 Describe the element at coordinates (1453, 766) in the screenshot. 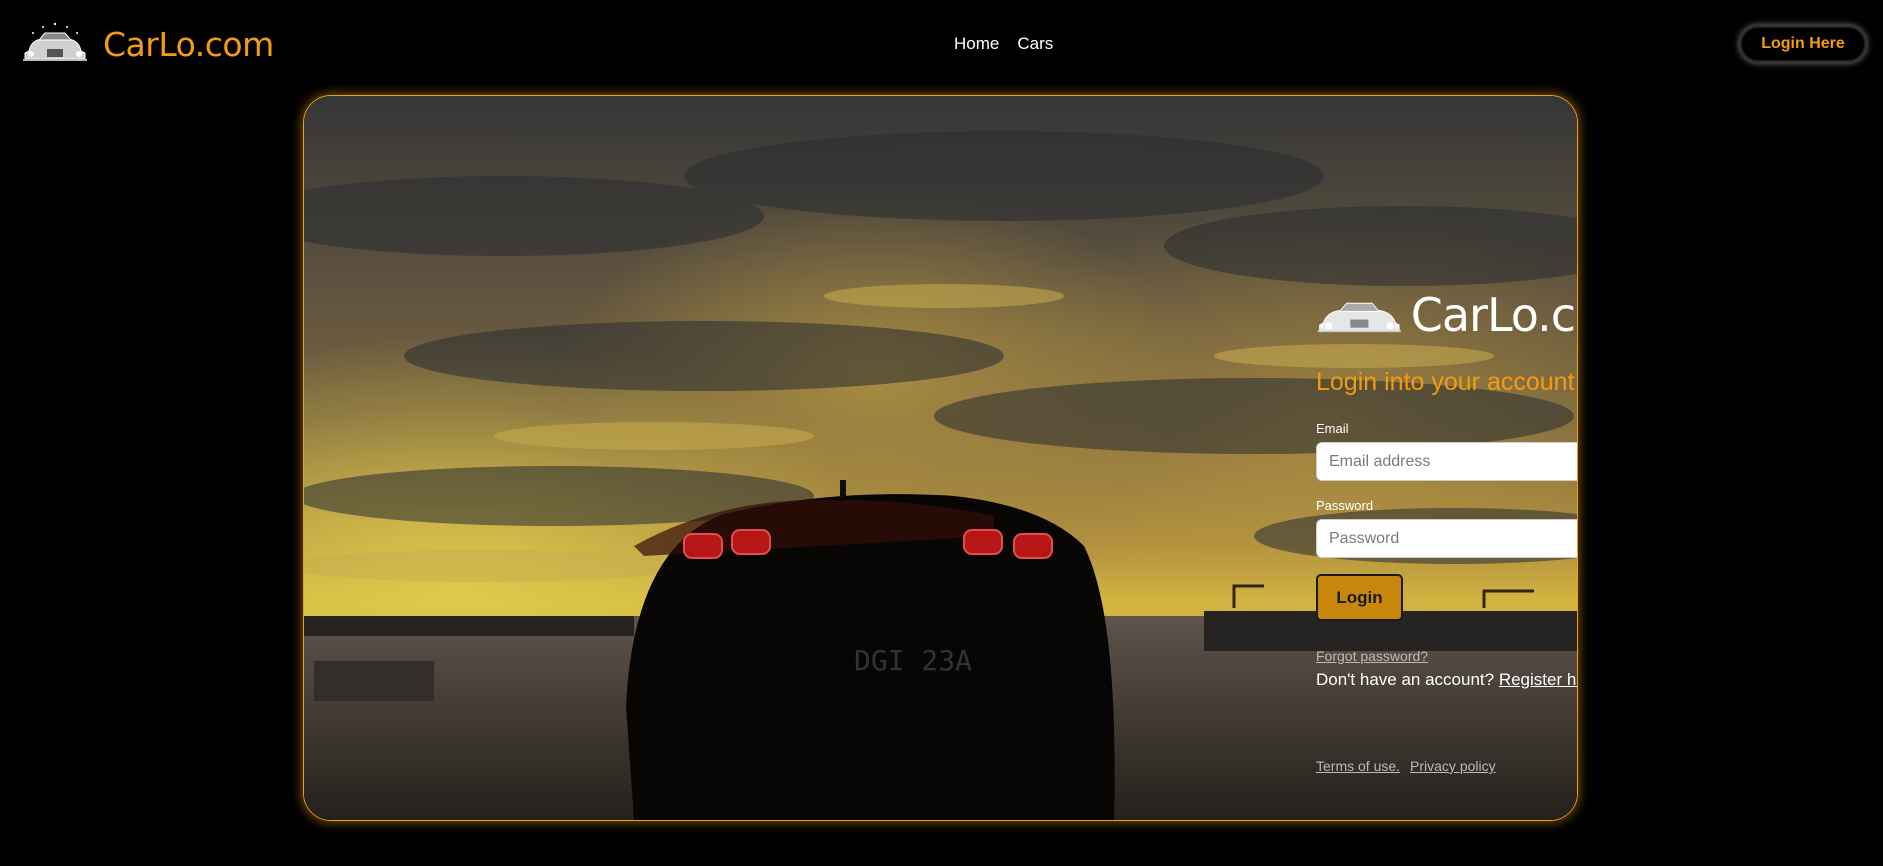

I see `privacy-link: Privacy policy` at that location.